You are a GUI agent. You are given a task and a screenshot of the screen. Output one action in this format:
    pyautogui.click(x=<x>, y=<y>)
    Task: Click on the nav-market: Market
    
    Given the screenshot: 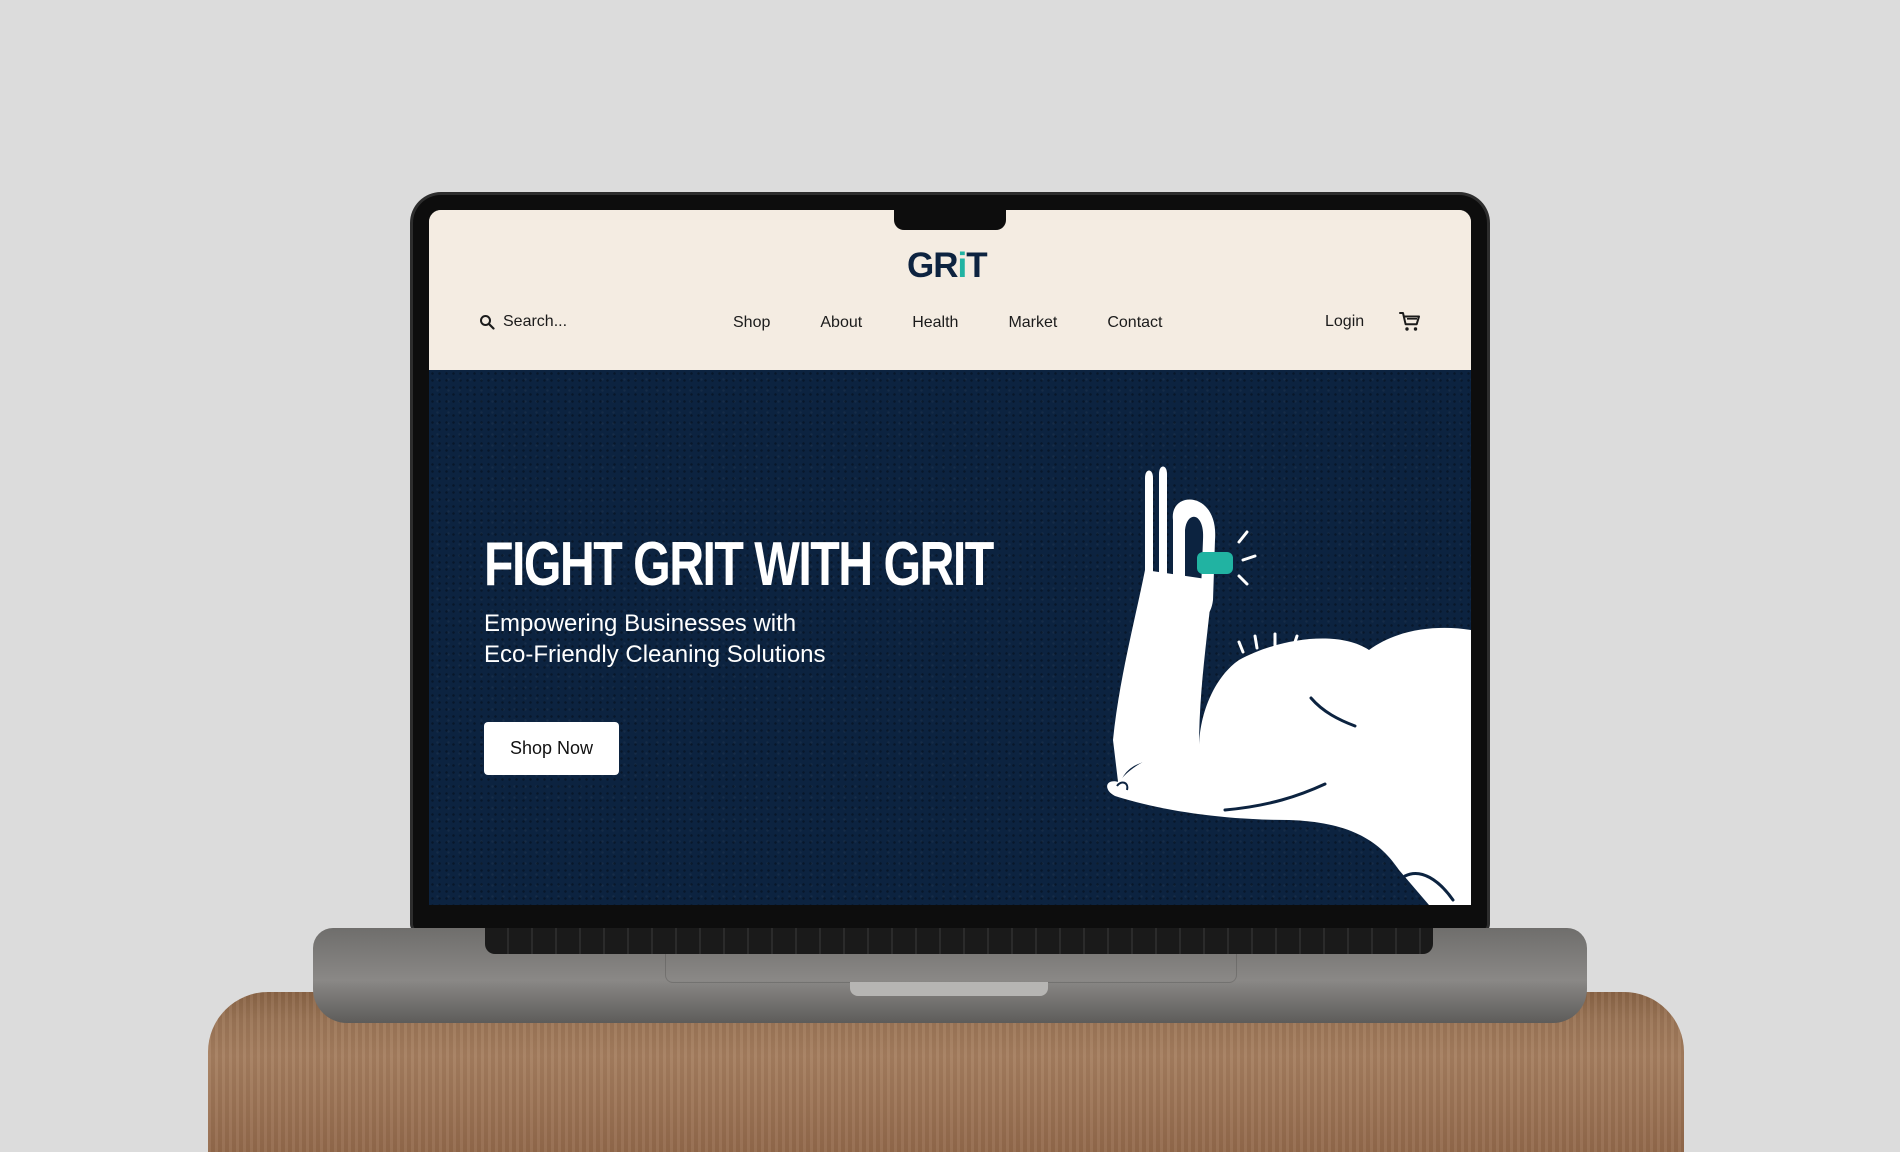 What is the action you would take?
    pyautogui.click(x=1032, y=323)
    